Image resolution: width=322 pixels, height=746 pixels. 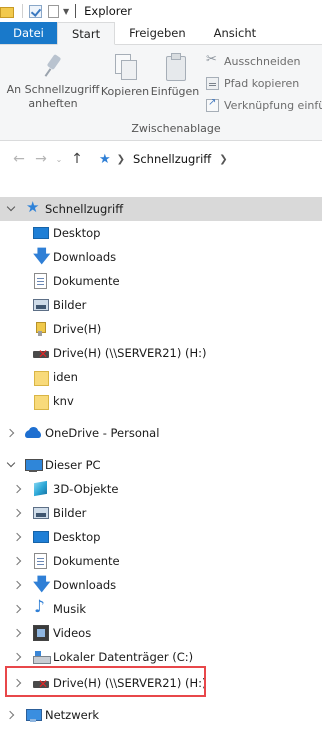 I want to click on ribbon-tabs: Datei Start Freigeben Ansicht, so click(x=161, y=33).